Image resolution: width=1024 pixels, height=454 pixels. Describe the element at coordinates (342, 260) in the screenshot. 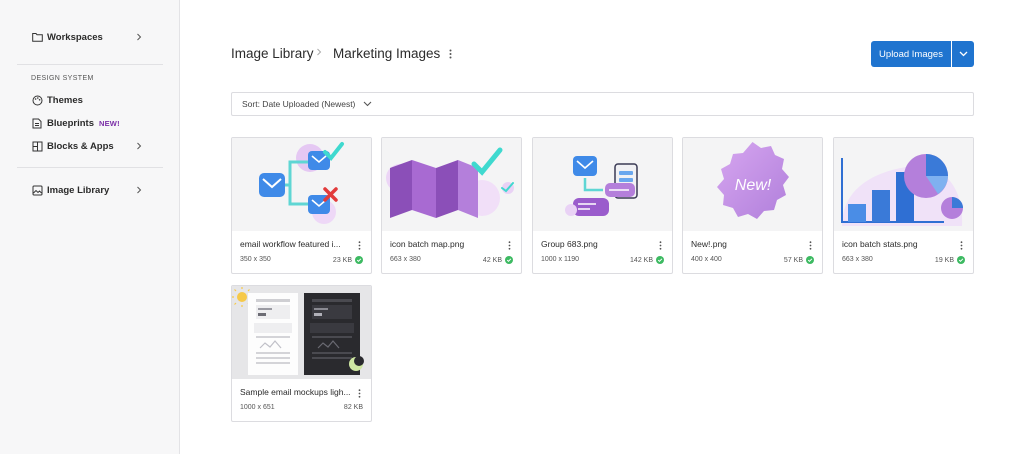

I see `image-size-label: 23 KB` at that location.